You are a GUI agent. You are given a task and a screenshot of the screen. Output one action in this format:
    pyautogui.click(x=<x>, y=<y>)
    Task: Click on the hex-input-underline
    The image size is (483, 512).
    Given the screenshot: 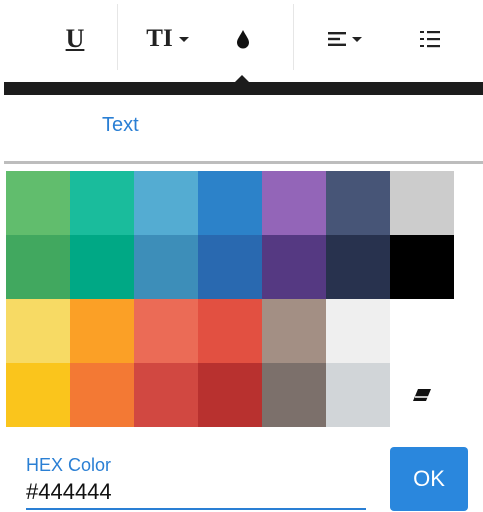 What is the action you would take?
    pyautogui.click(x=196, y=509)
    